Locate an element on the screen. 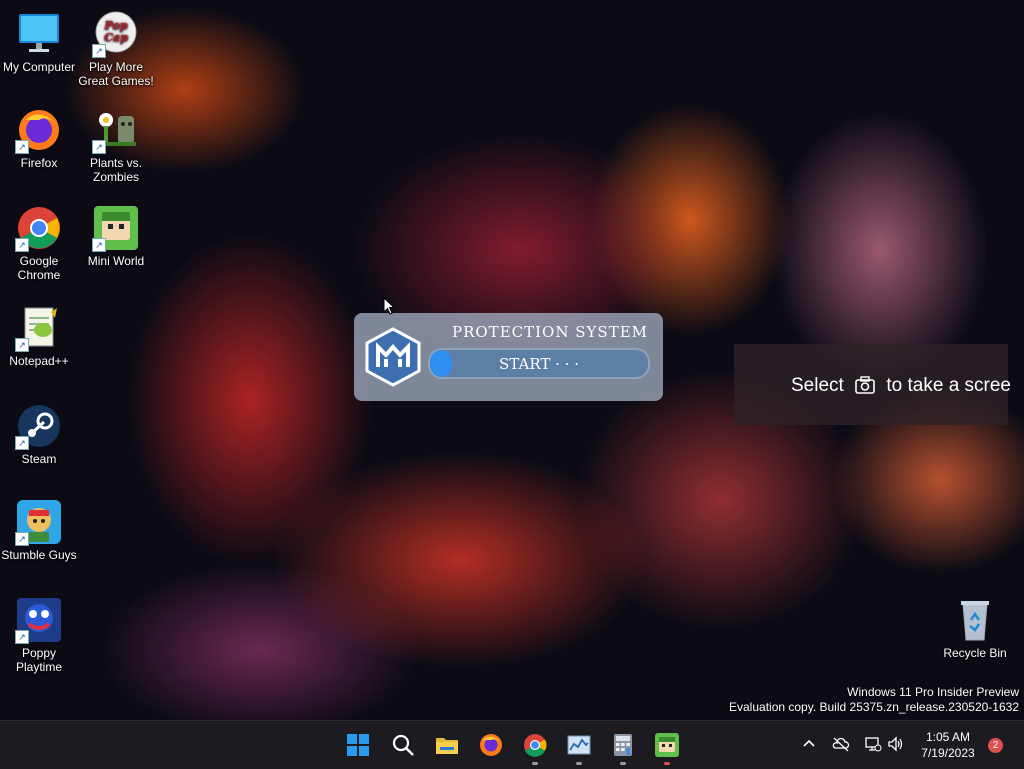 The width and height of the screenshot is (1024, 769). start-icon is located at coordinates (358, 745).